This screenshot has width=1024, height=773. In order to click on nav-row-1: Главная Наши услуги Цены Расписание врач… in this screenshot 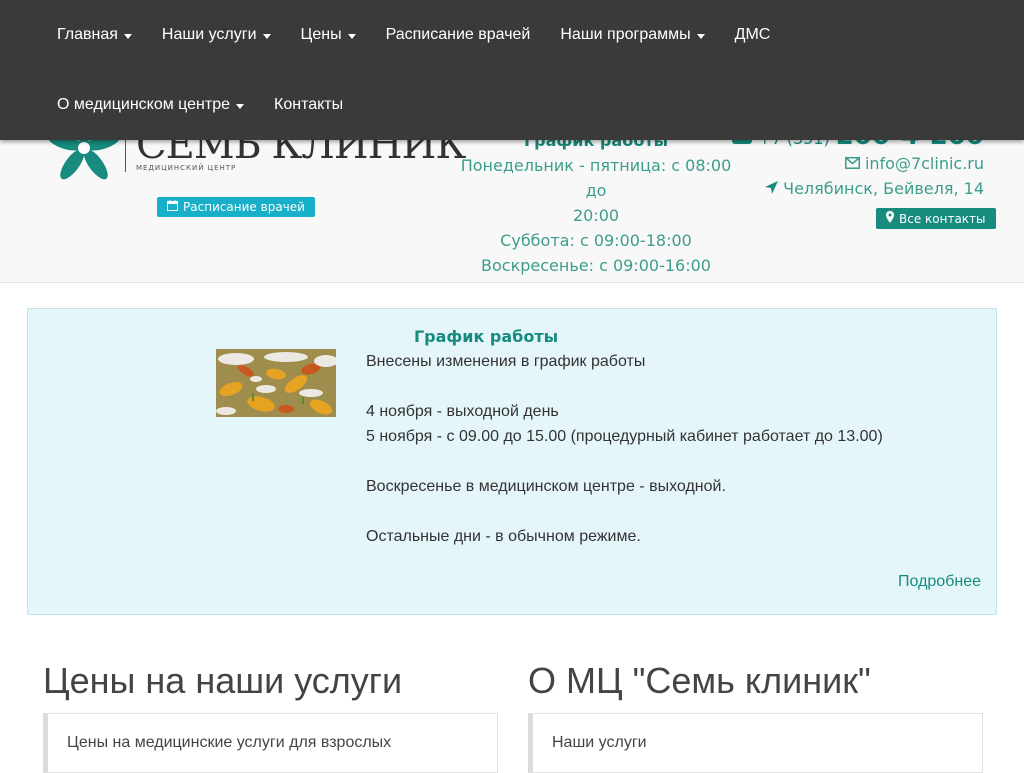, I will do `click(413, 35)`.